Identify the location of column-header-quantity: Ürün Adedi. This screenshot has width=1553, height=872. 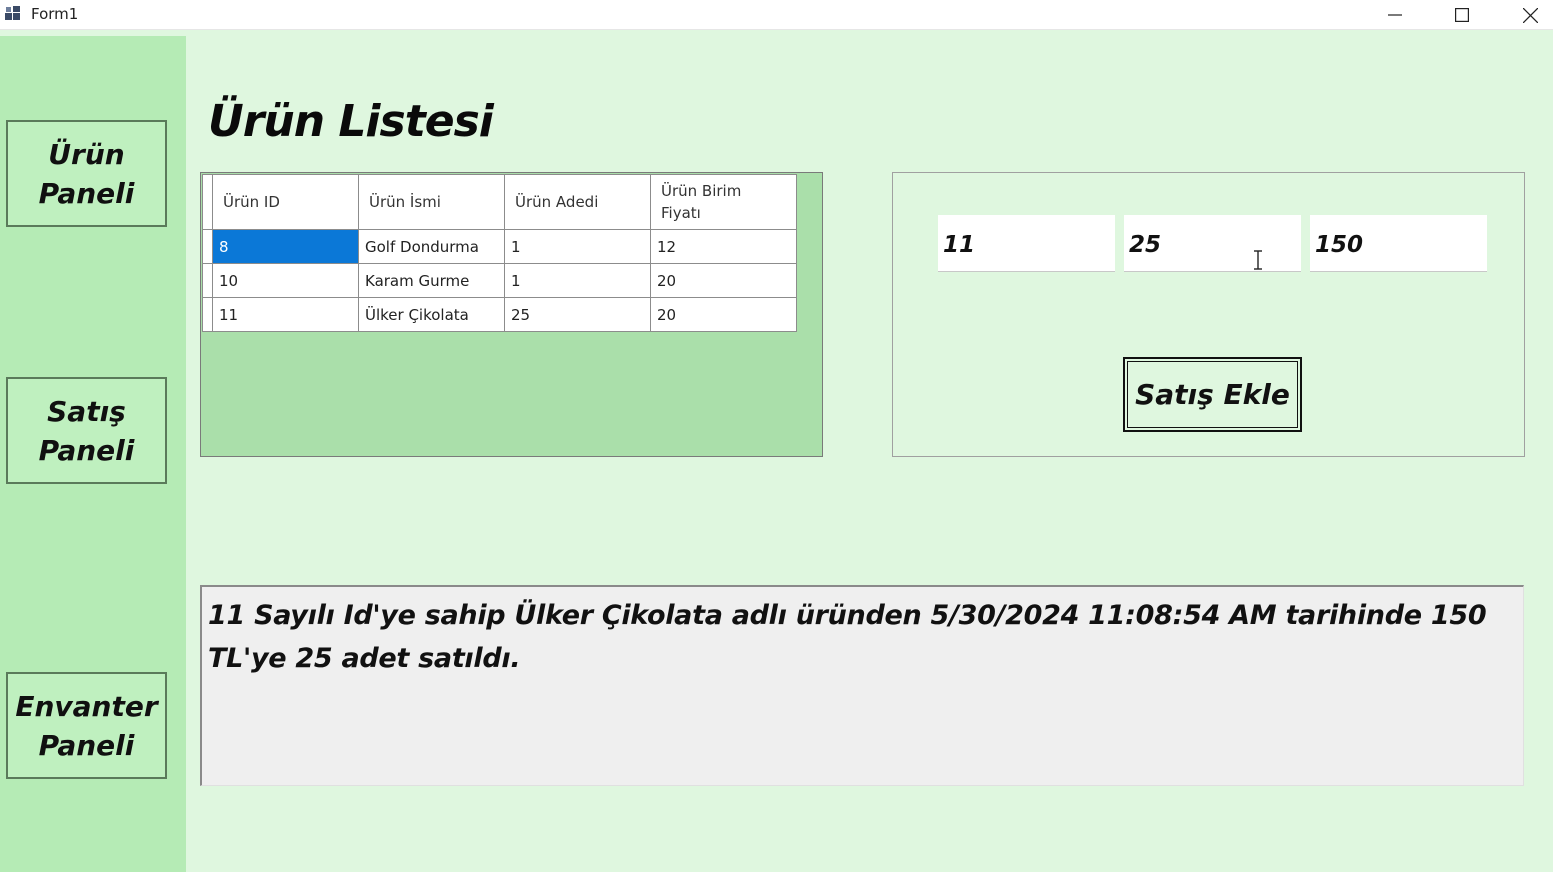
(577, 202).